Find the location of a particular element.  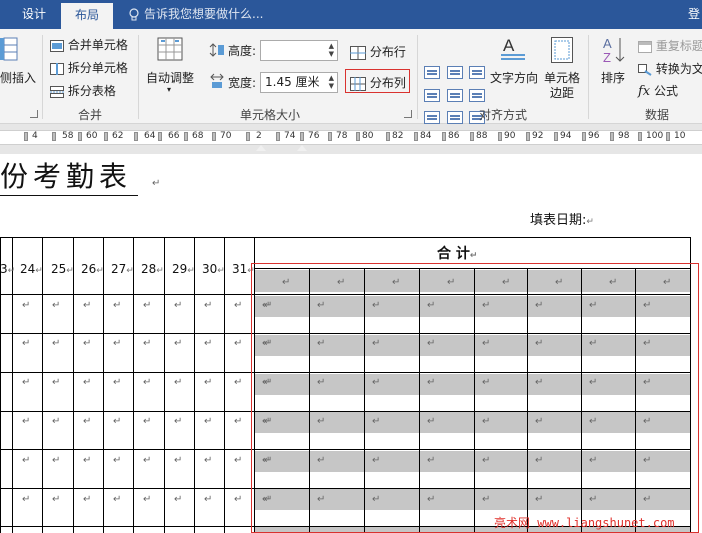

day-column-header: 28↵ is located at coordinates (152, 269).